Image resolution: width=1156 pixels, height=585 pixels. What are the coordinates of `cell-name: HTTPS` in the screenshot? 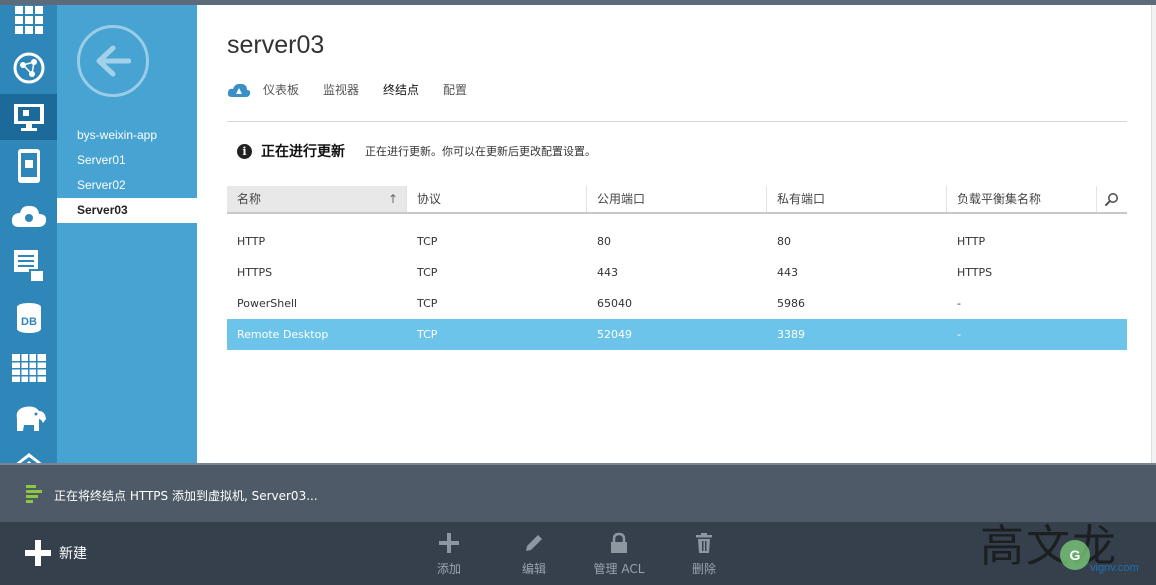 It's located at (255, 272).